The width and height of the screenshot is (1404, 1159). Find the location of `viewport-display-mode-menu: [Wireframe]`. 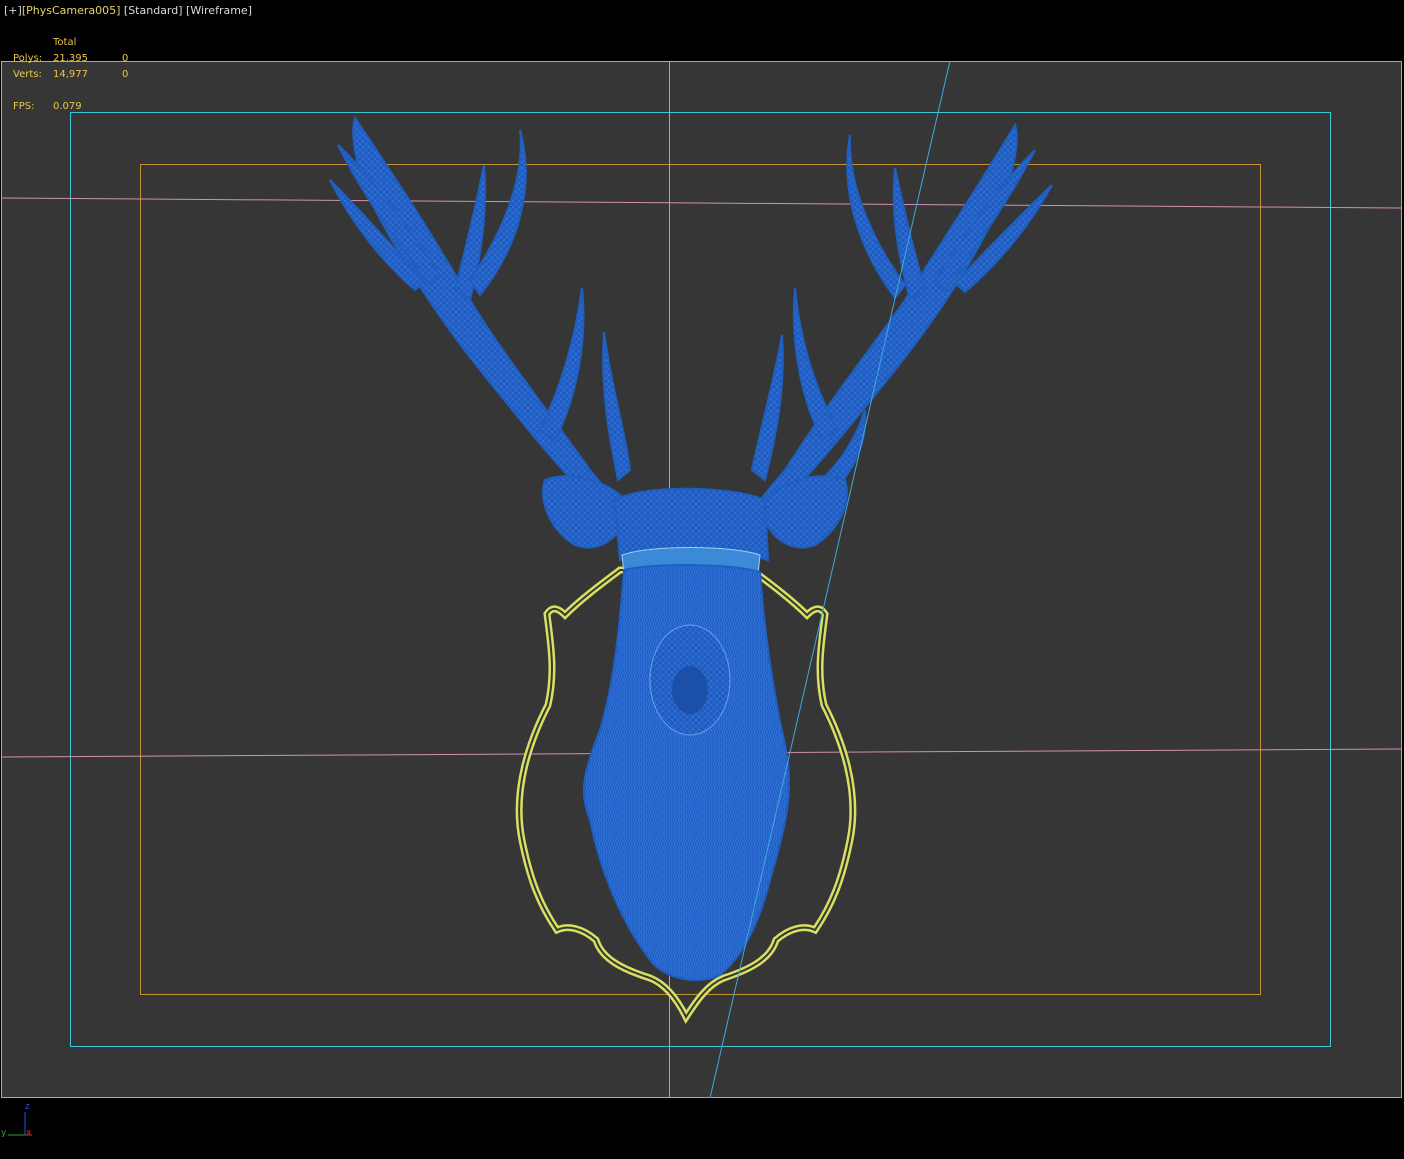

viewport-display-mode-menu: [Wireframe] is located at coordinates (219, 10).